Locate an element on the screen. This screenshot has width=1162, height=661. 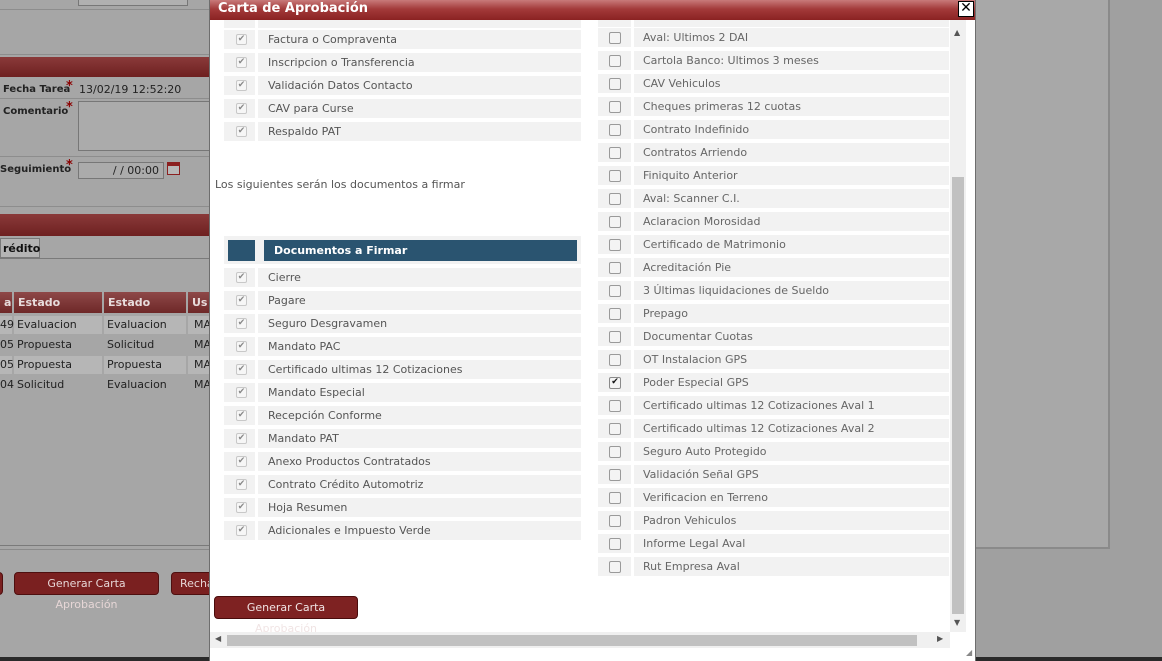
comentario-textarea is located at coordinates (144, 126).